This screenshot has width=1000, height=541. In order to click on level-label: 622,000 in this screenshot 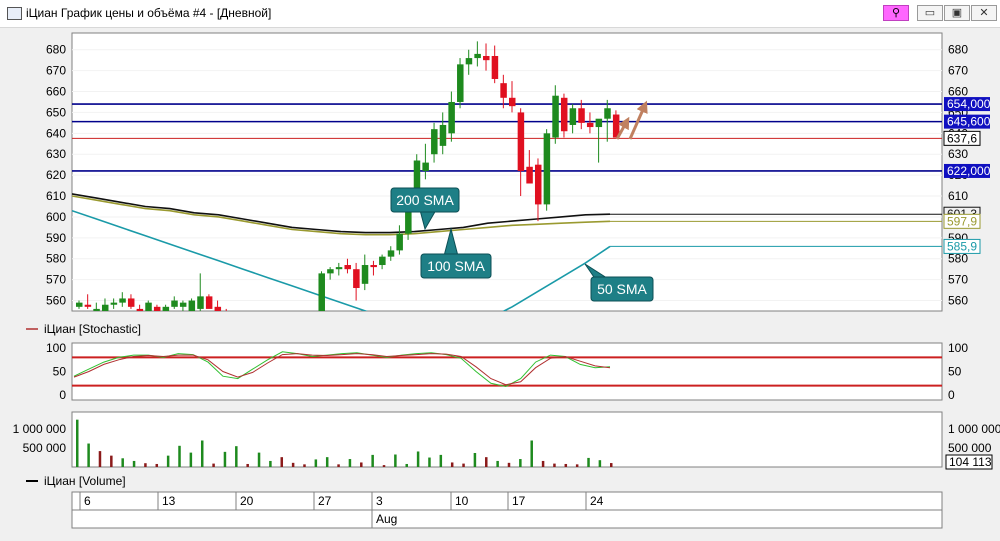, I will do `click(969, 171)`.